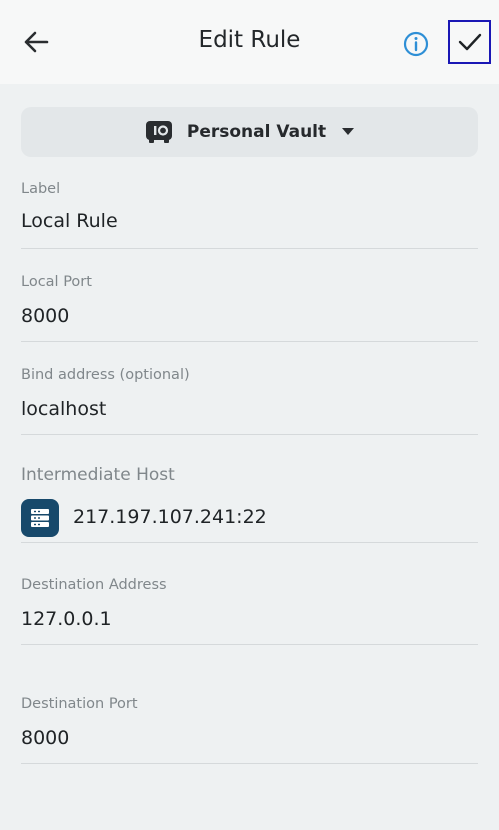 The image size is (499, 830). Describe the element at coordinates (249, 619) in the screenshot. I see `destination-address-value: 127.0.0.1` at that location.